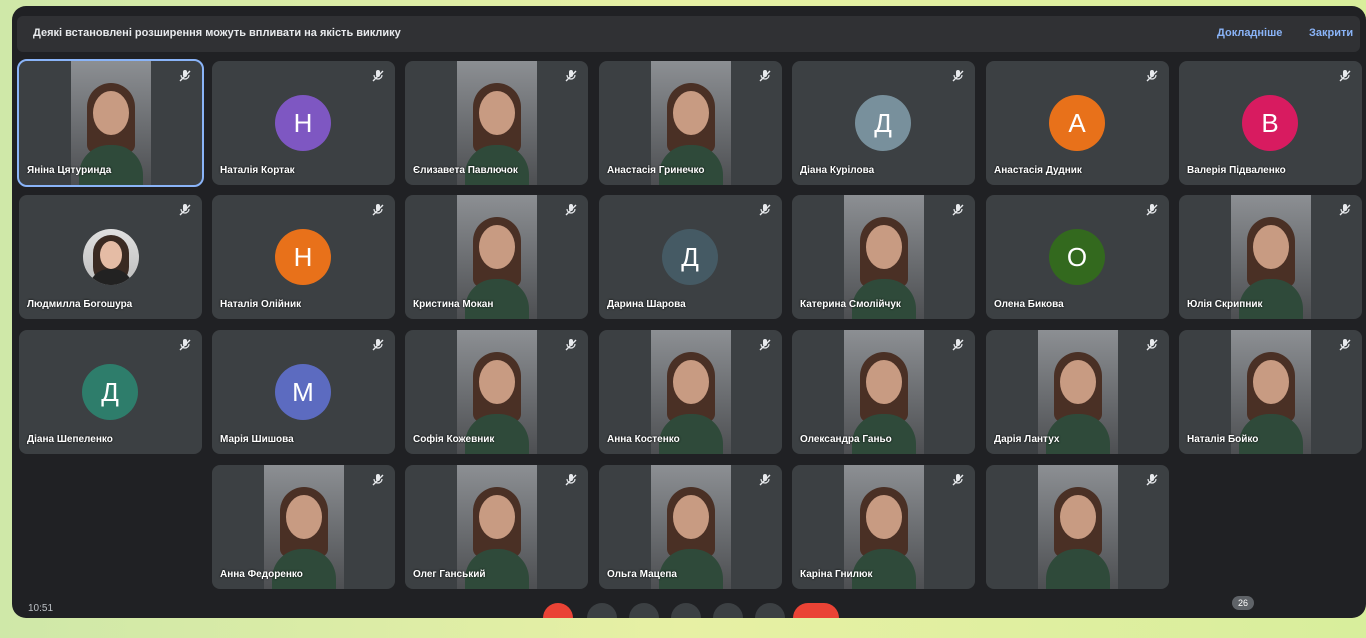 Image resolution: width=1366 pixels, height=638 pixels. What do you see at coordinates (642, 574) in the screenshot?
I see `participant-name: Ольга Мацепа` at bounding box center [642, 574].